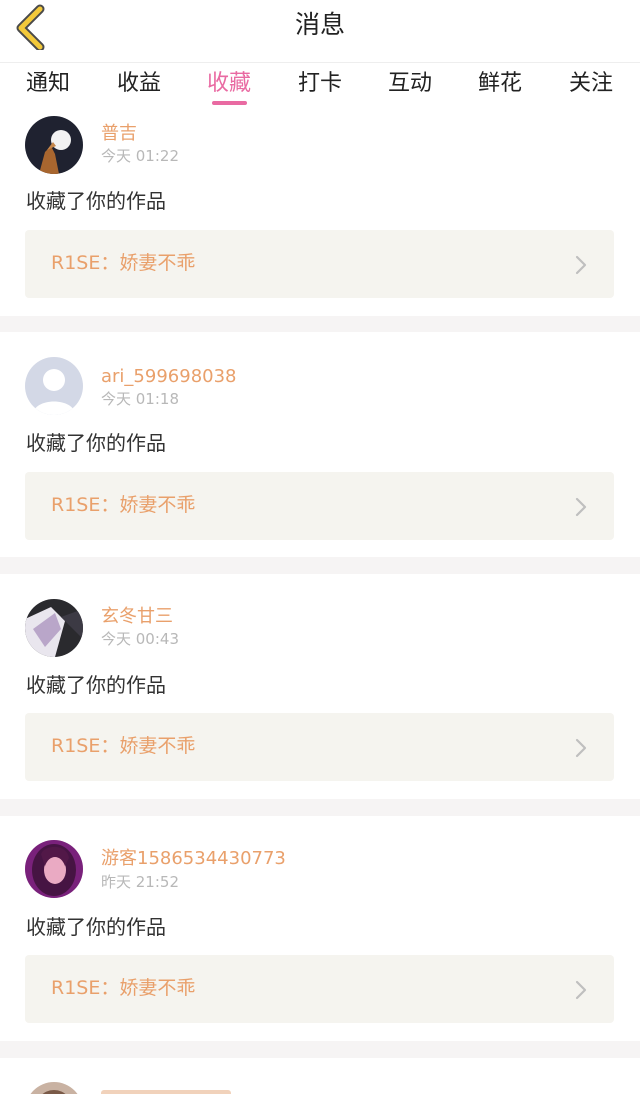 This screenshot has width=640, height=1094. Describe the element at coordinates (169, 377) in the screenshot. I see `username: ari_599698038` at that location.